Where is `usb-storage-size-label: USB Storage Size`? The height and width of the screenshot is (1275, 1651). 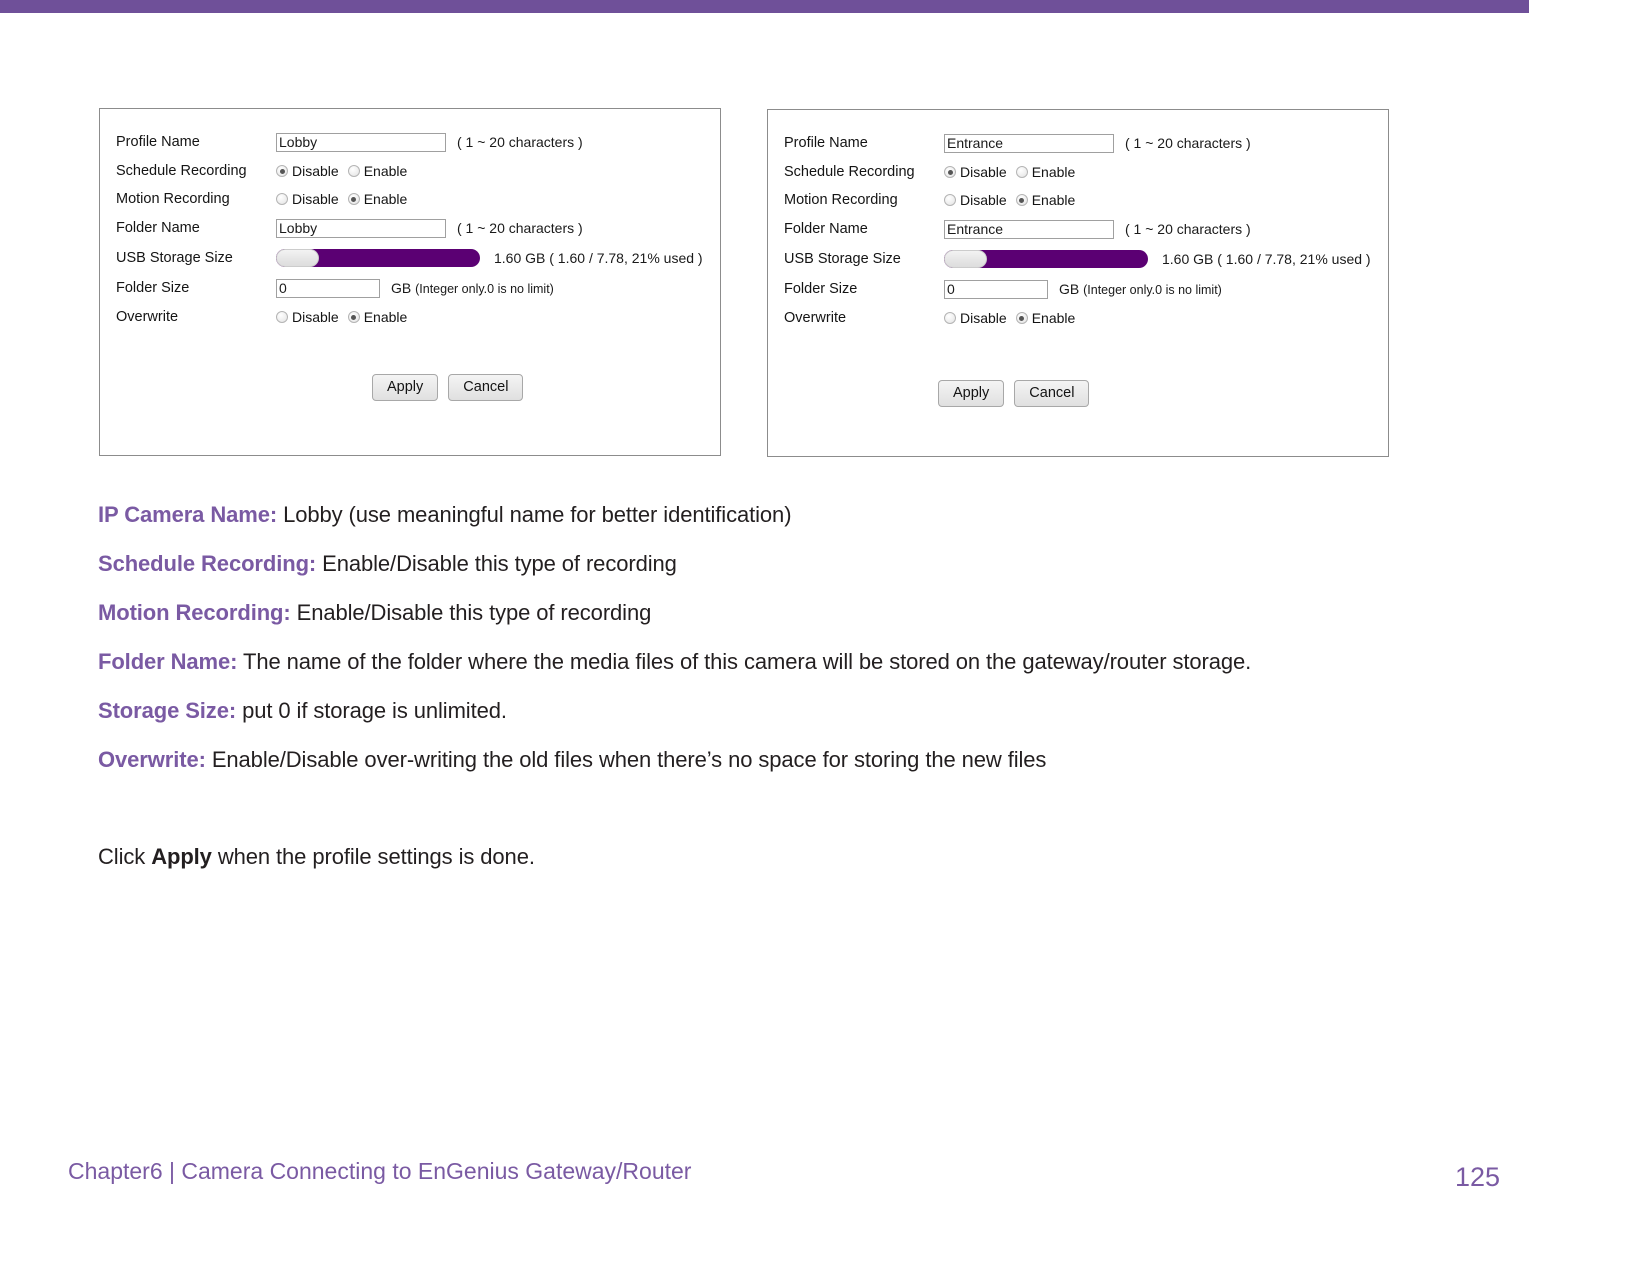
usb-storage-size-label: USB Storage Size is located at coordinates (842, 259).